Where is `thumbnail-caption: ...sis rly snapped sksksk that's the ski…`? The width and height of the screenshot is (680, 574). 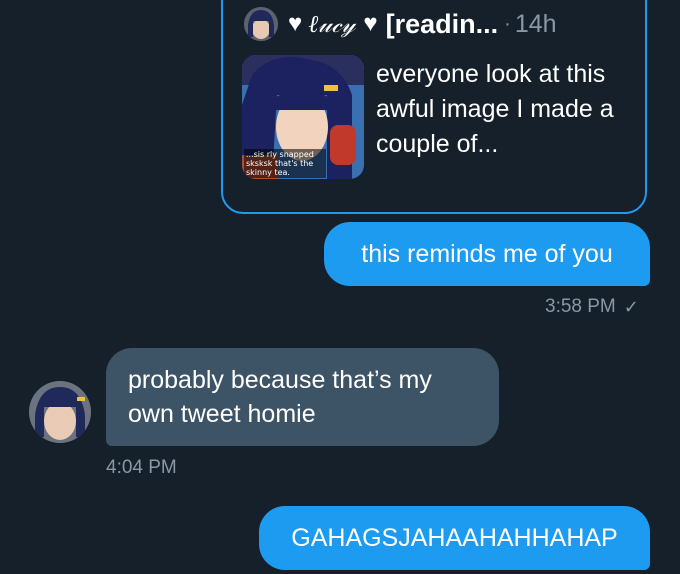 thumbnail-caption: ...sis rly snapped sksksk that's the ski… is located at coordinates (285, 163).